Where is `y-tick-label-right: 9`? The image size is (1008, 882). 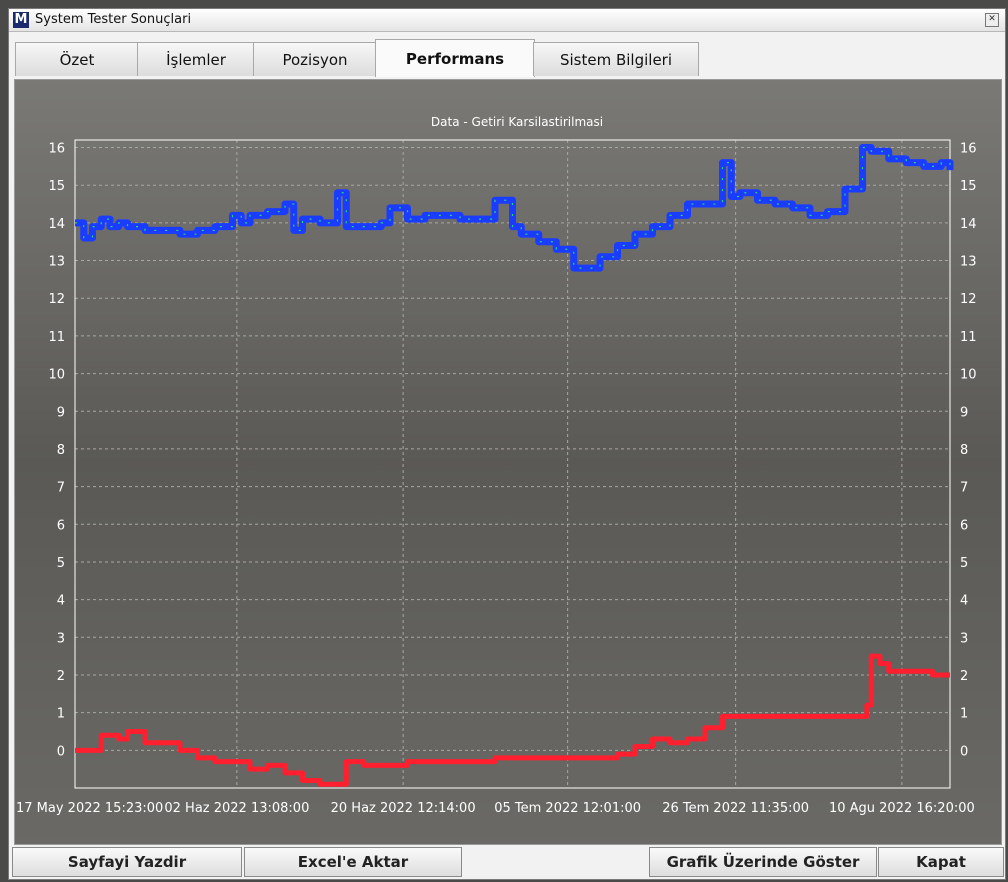 y-tick-label-right: 9 is located at coordinates (964, 412).